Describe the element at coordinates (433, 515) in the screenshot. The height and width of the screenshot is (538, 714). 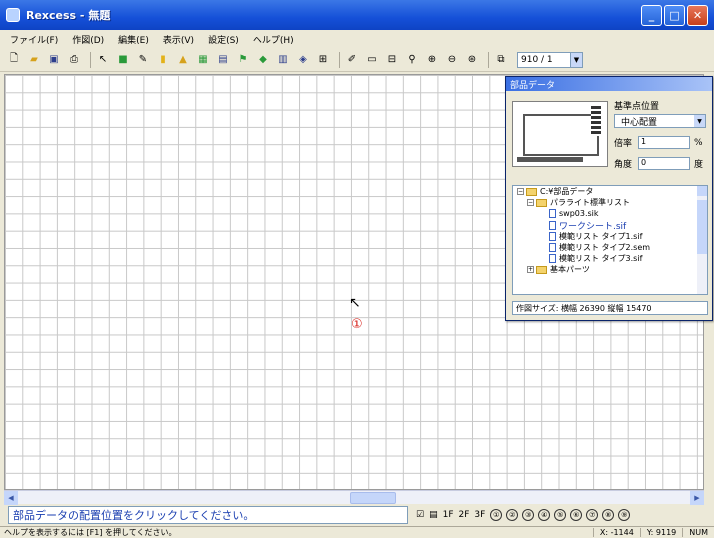
I see `floor-list-icon: ▤` at that location.